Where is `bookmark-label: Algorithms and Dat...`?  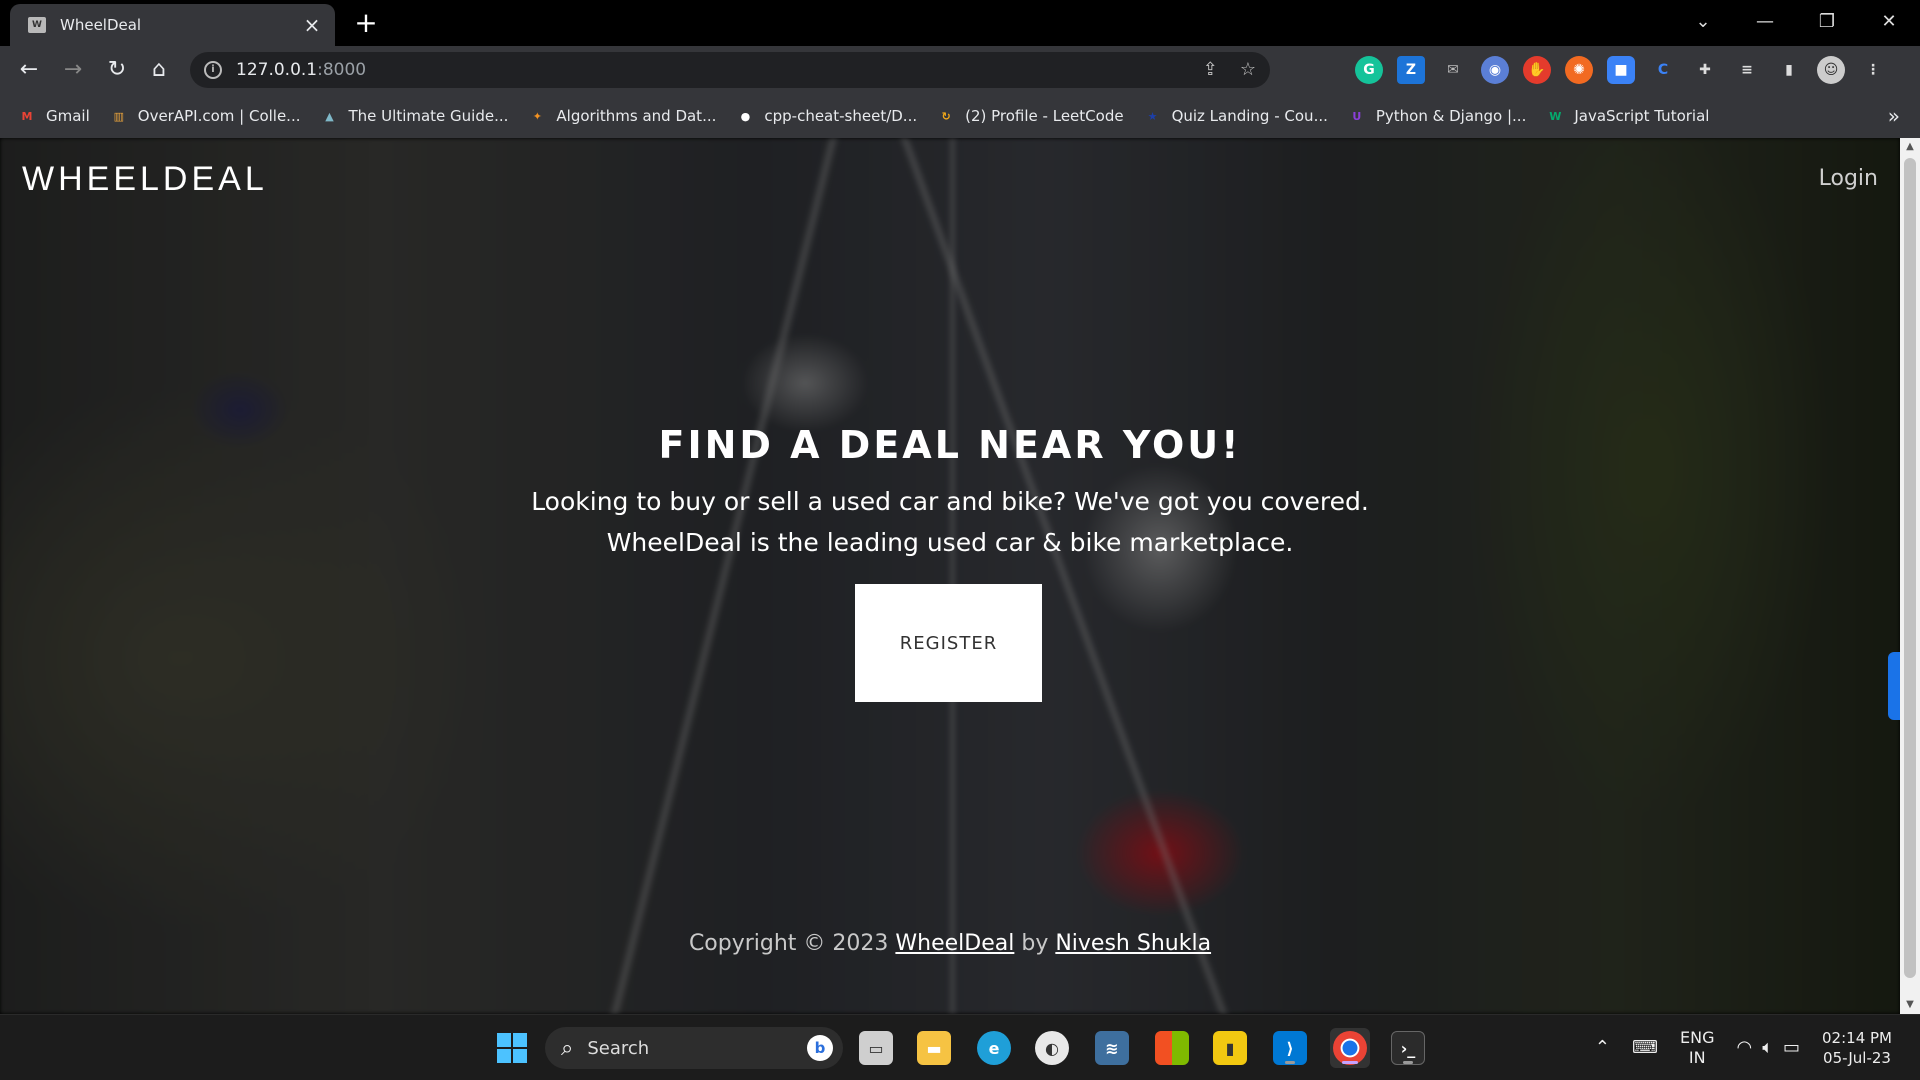
bookmark-label: Algorithms and Dat... is located at coordinates (636, 116).